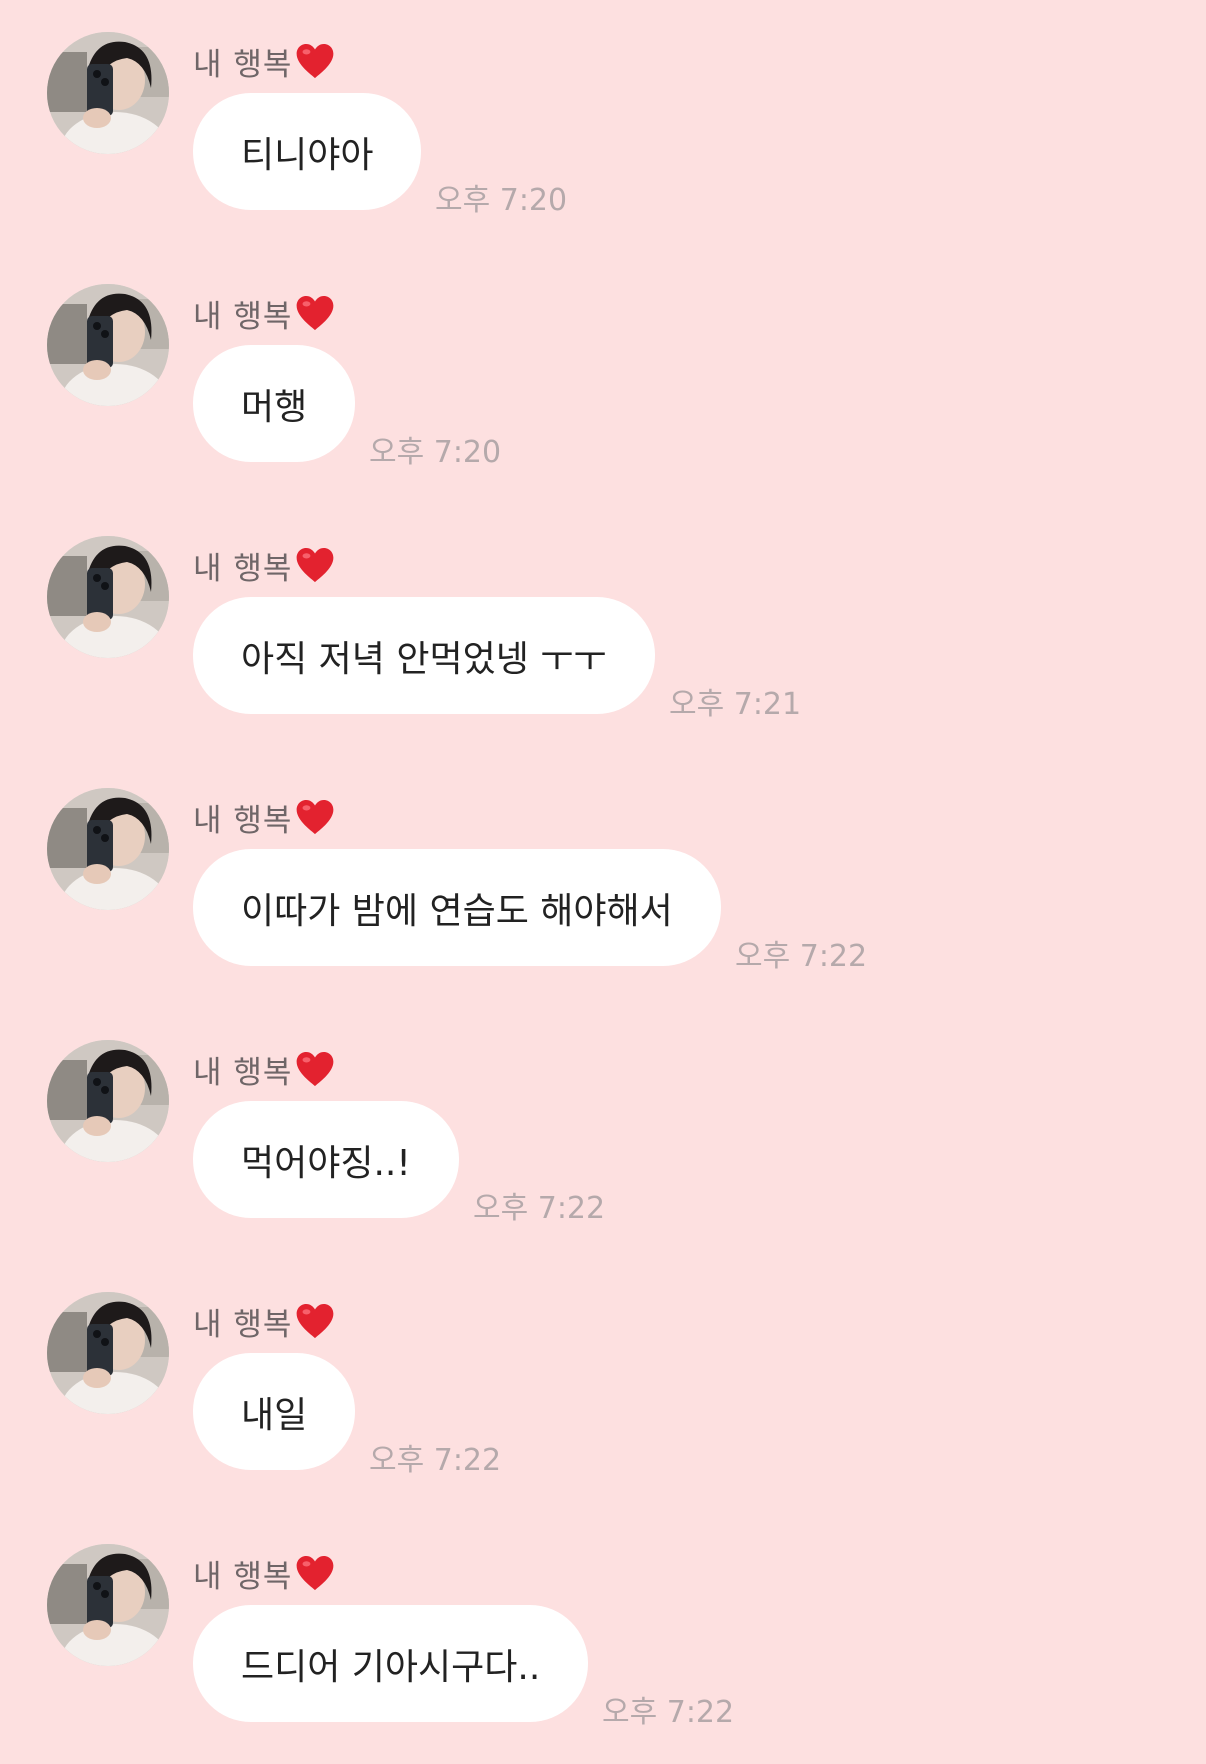 The height and width of the screenshot is (1764, 1206). Describe the element at coordinates (274, 407) in the screenshot. I see `message-text: 머행` at that location.